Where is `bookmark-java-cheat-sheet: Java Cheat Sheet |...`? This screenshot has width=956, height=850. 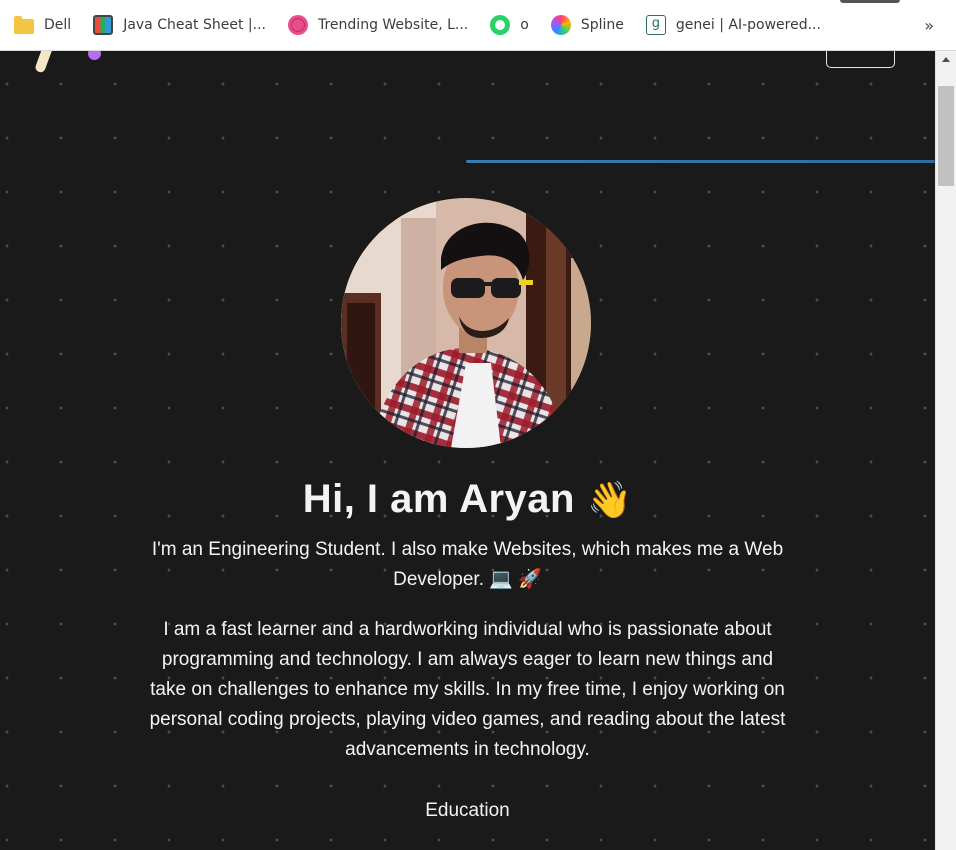
bookmark-java-cheat-sheet: Java Cheat Sheet |... is located at coordinates (183, 25).